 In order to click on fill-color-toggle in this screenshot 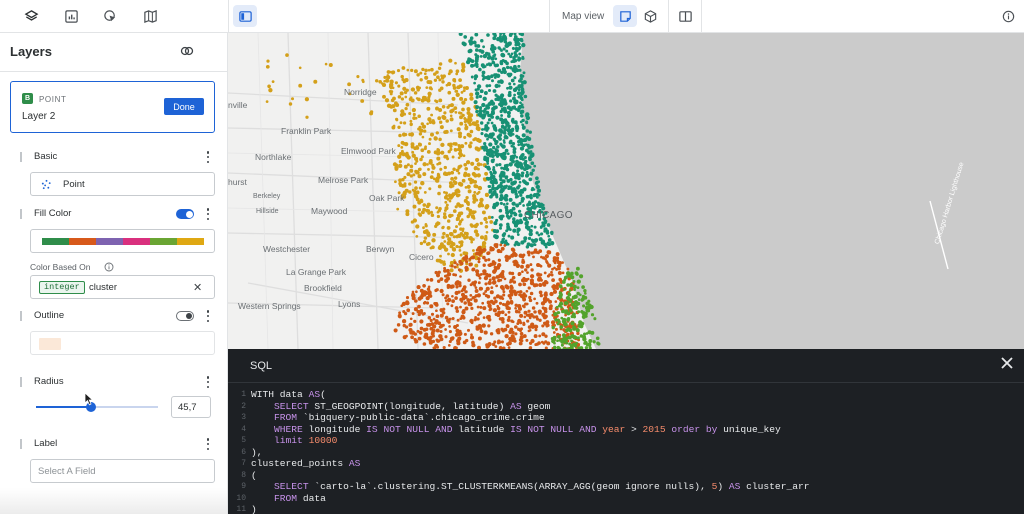, I will do `click(185, 214)`.